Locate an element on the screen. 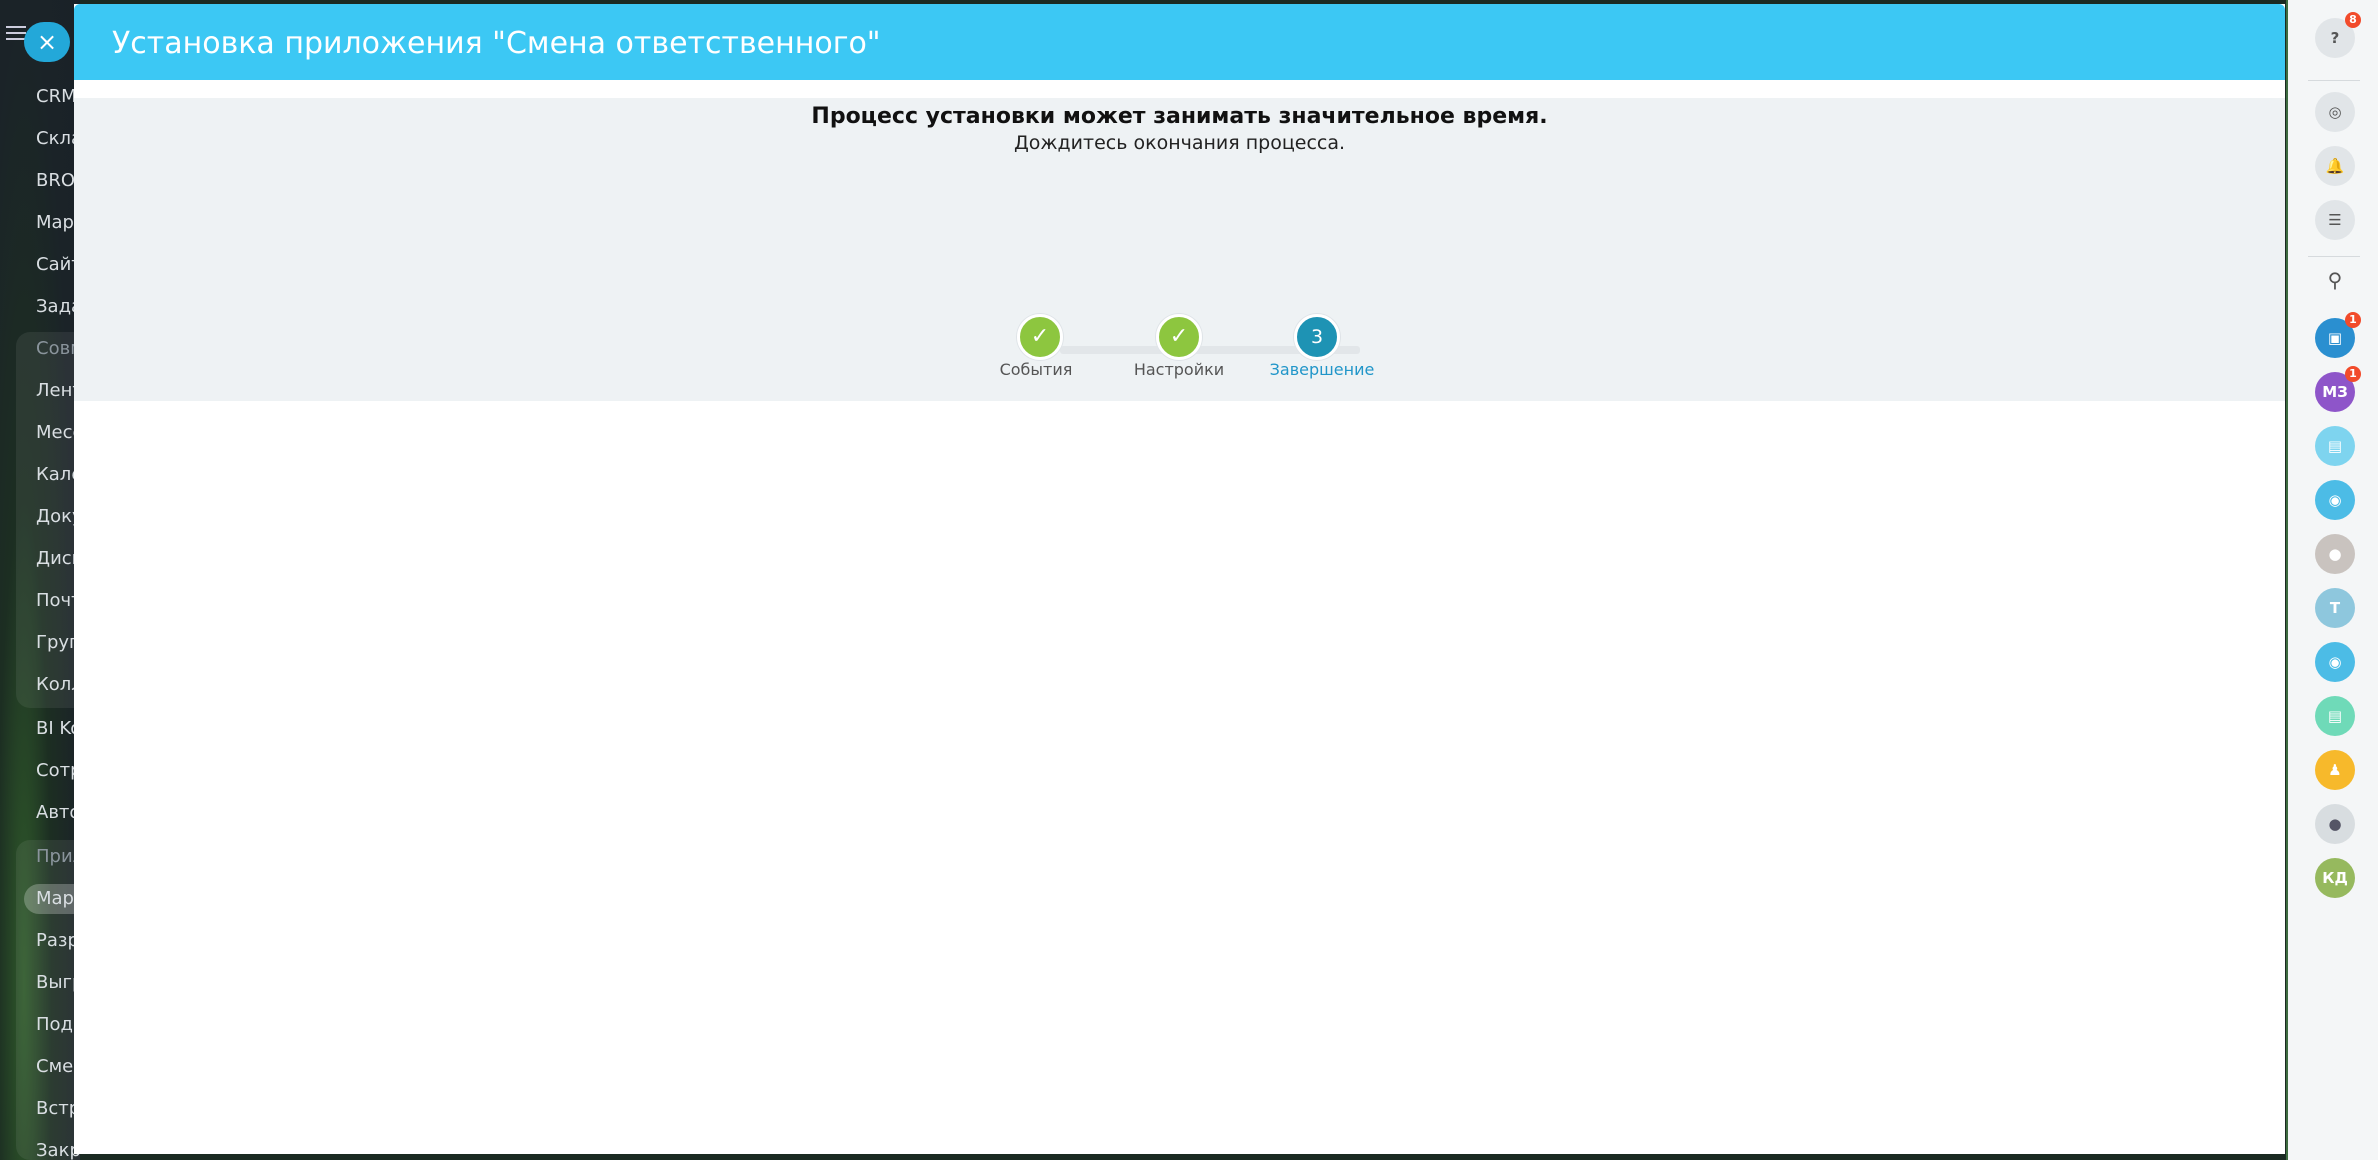 The width and height of the screenshot is (2378, 1160). search-button: ⚲ is located at coordinates (2335, 280).